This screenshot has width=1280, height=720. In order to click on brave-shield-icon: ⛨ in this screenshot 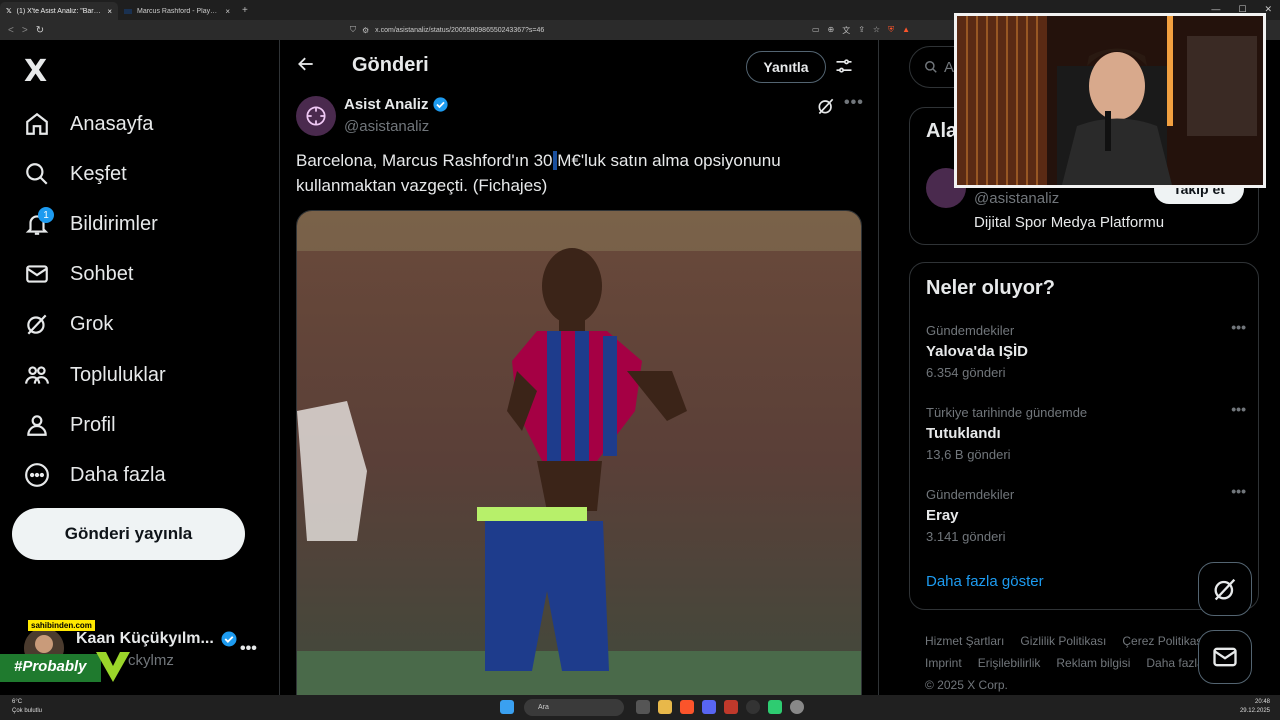, I will do `click(891, 30)`.